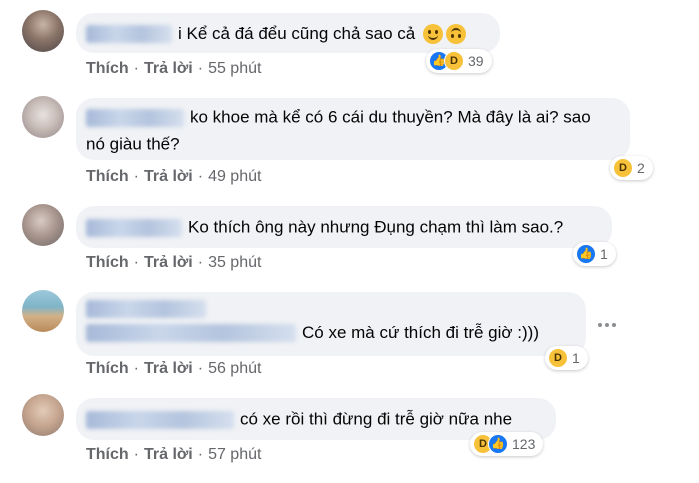  What do you see at coordinates (476, 61) in the screenshot?
I see `reaction-count: 39` at bounding box center [476, 61].